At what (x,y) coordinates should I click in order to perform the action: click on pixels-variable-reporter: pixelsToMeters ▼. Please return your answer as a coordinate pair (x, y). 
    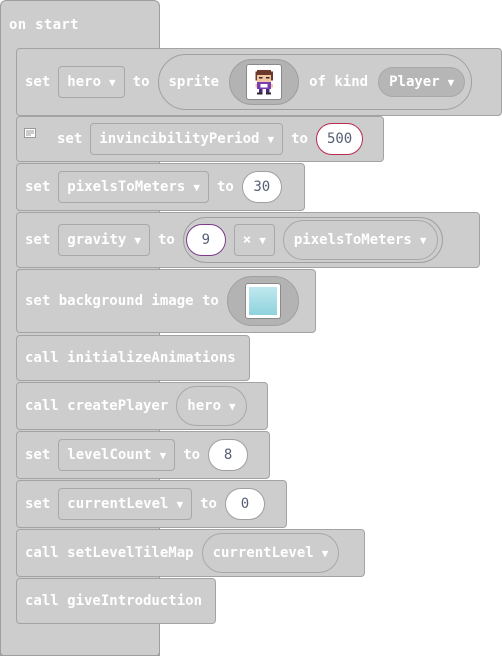
    Looking at the image, I should click on (360, 240).